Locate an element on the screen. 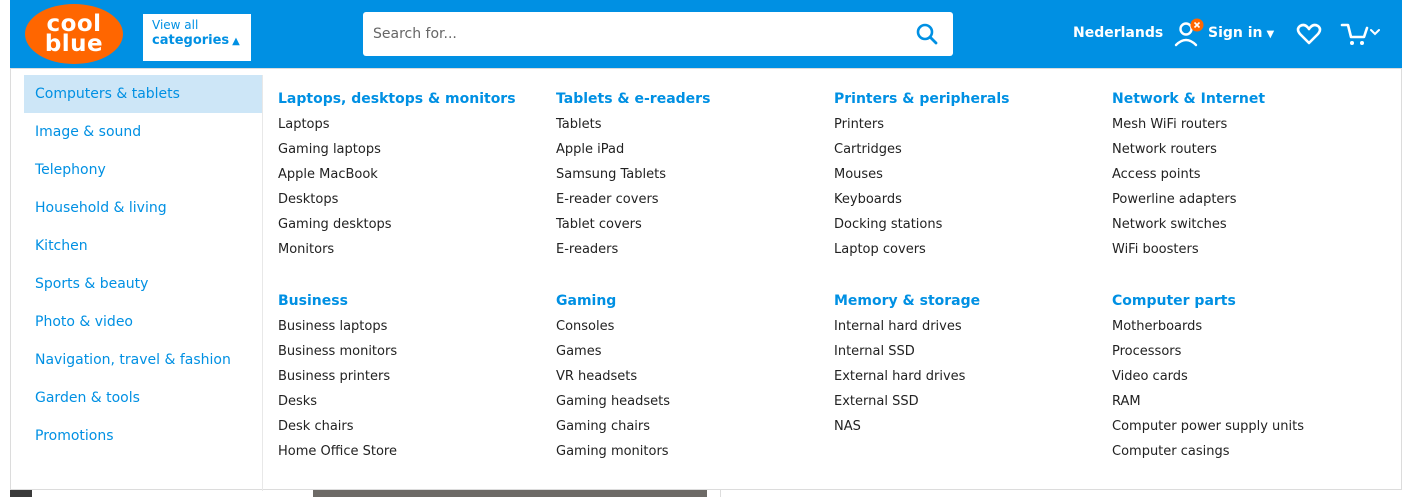  divider is located at coordinates (720, 493).